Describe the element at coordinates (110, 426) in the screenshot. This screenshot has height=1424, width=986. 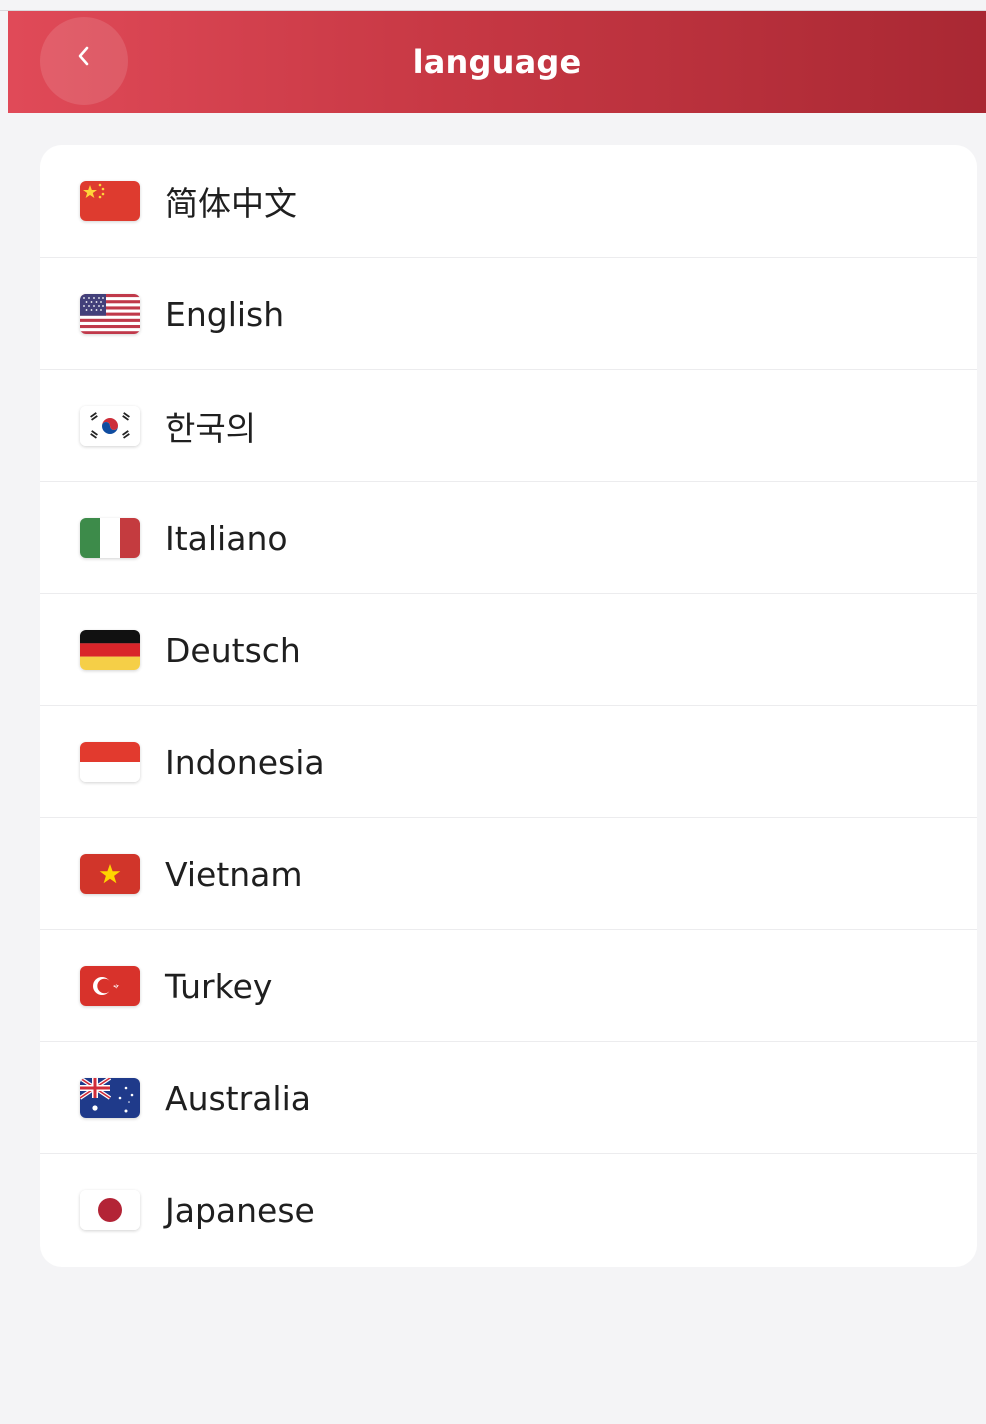
I see `south-korea-flag-icon` at that location.